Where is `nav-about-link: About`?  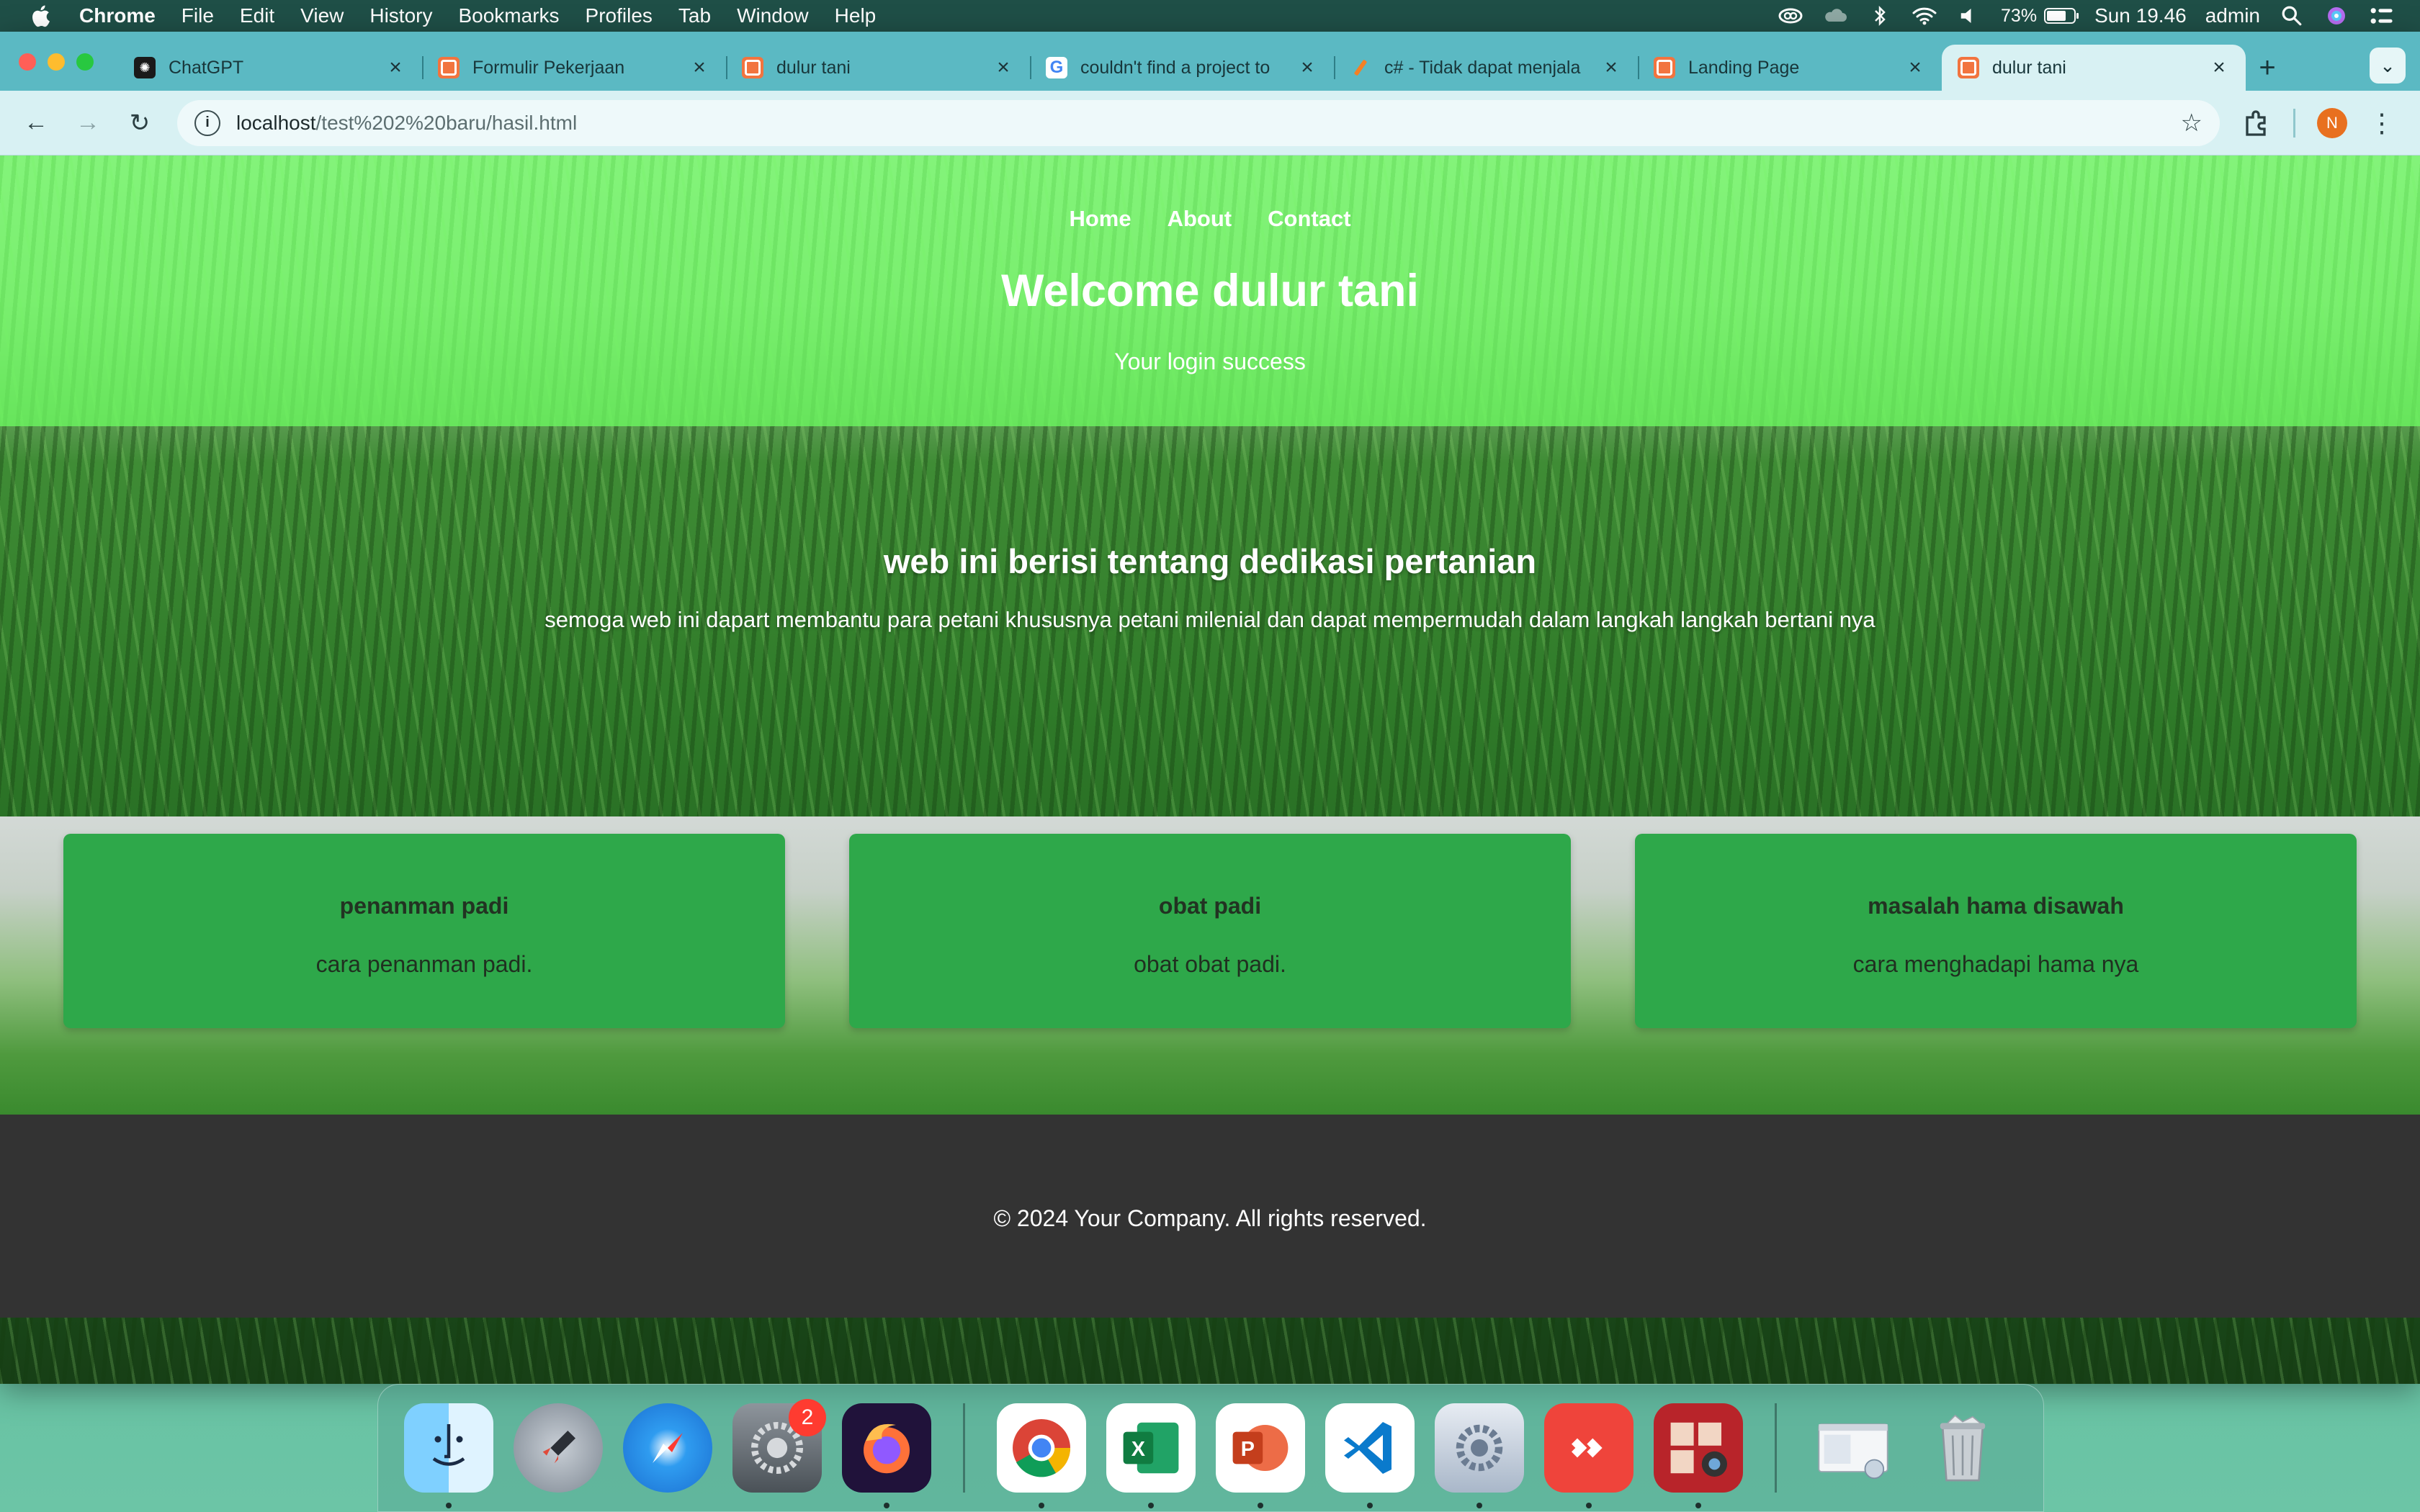 nav-about-link: About is located at coordinates (1200, 219).